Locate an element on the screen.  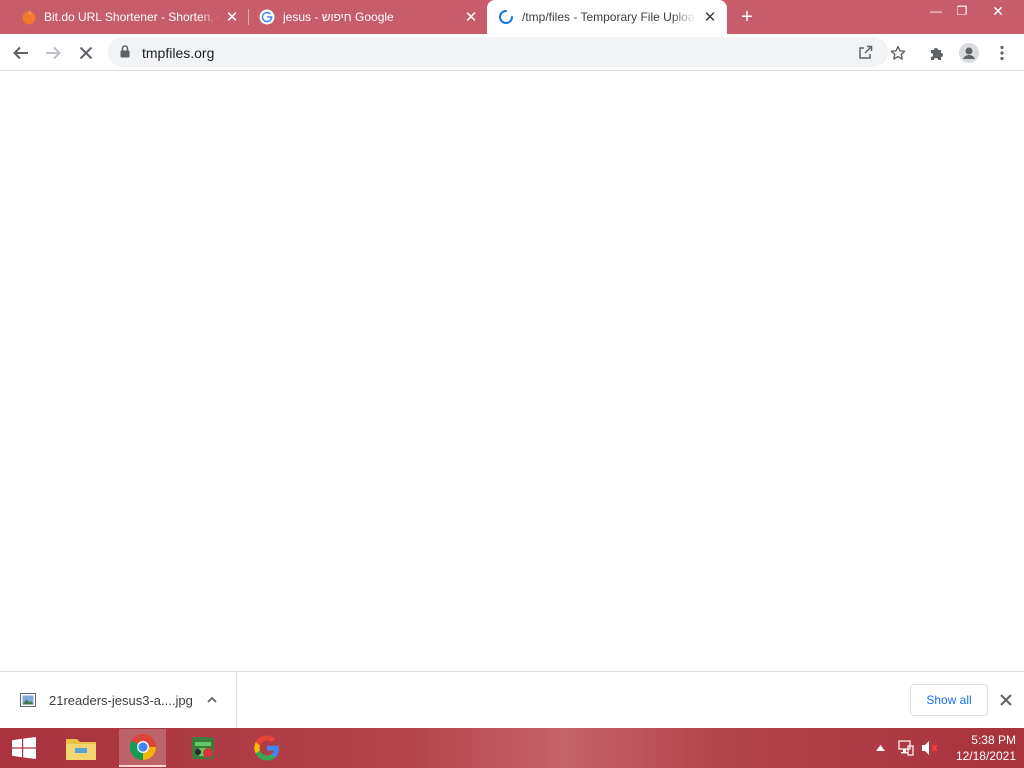
clock-date: 12/18/2021 is located at coordinates (985, 756).